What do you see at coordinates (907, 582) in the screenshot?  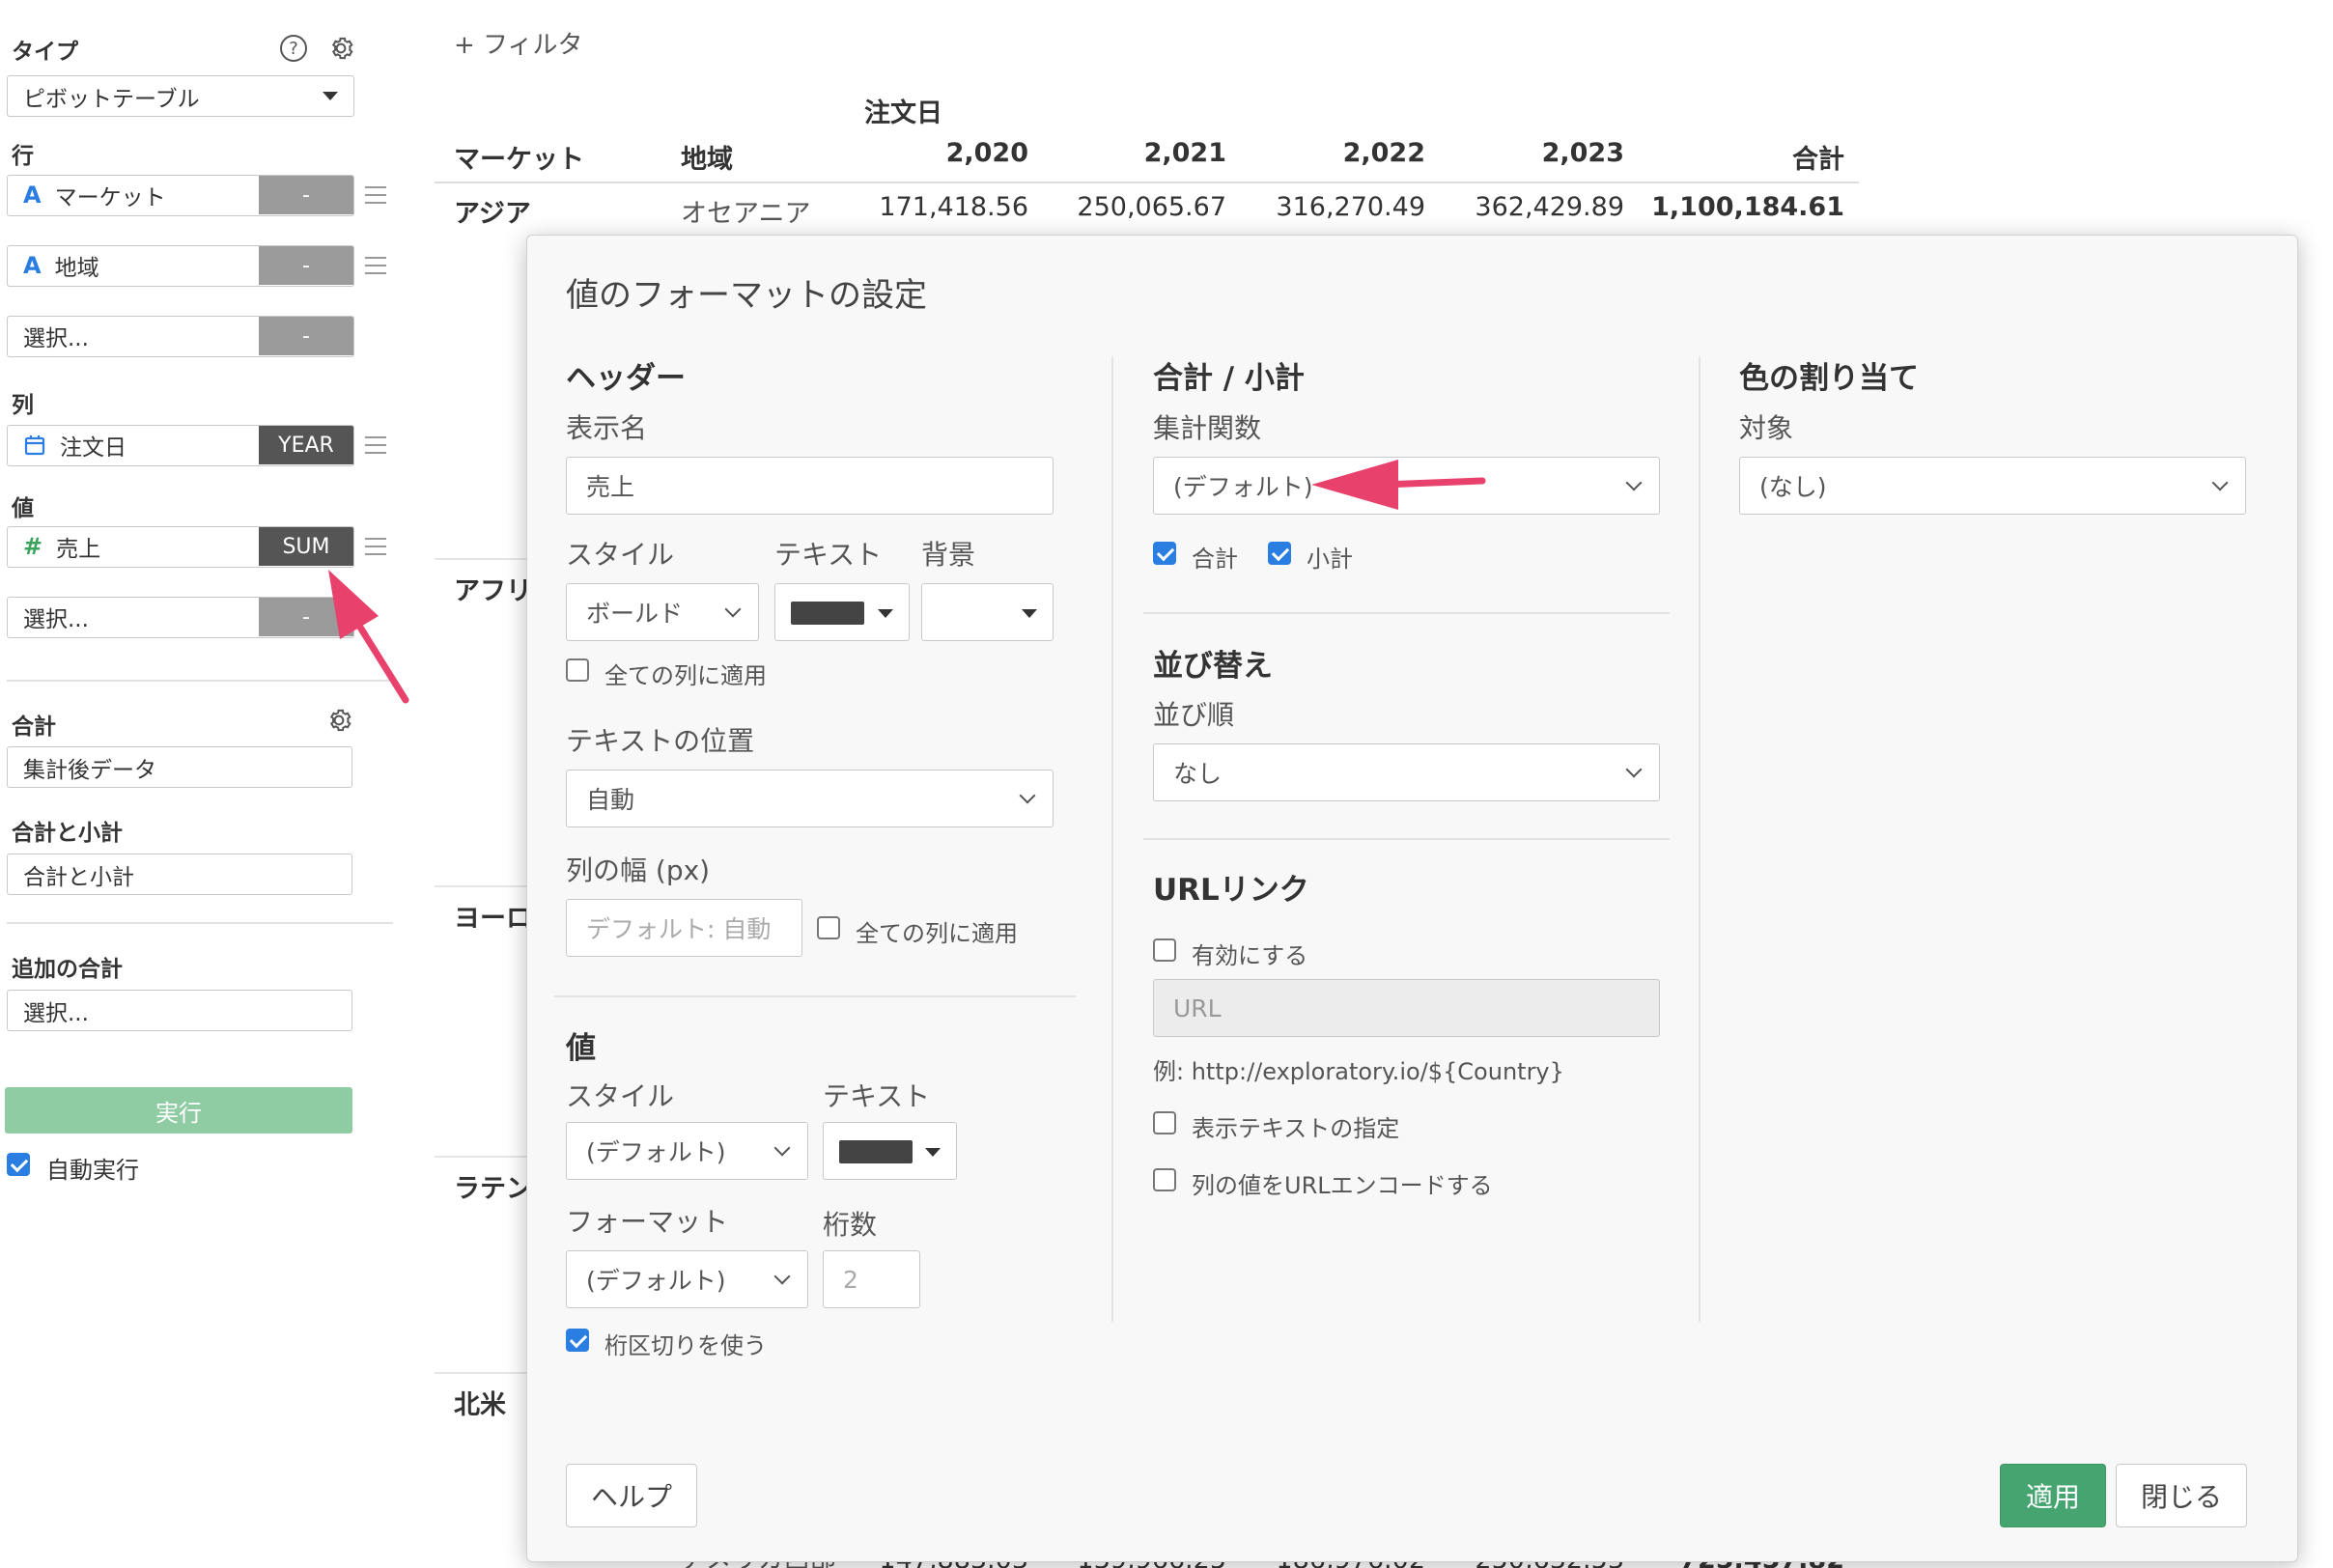 I see `annotation-arrows` at bounding box center [907, 582].